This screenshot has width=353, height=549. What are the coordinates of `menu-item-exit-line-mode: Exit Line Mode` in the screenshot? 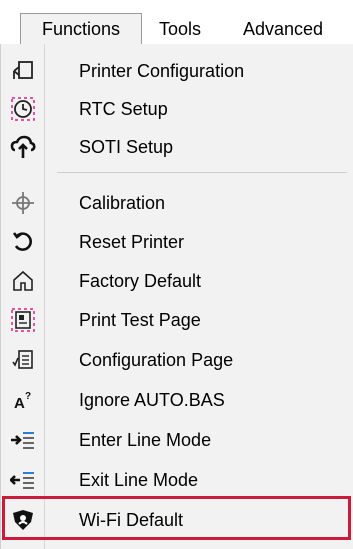 It's located at (177, 480).